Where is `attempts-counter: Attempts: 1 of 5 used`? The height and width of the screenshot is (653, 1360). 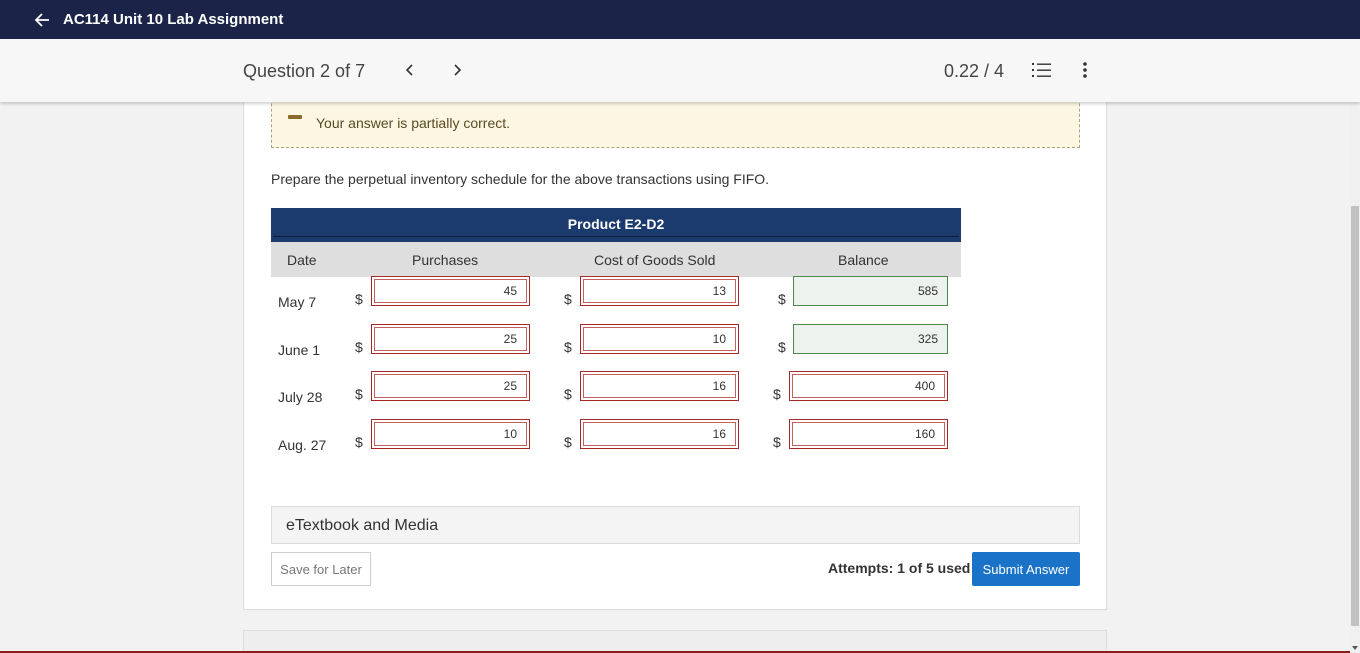 attempts-counter: Attempts: 1 of 5 used is located at coordinates (899, 568).